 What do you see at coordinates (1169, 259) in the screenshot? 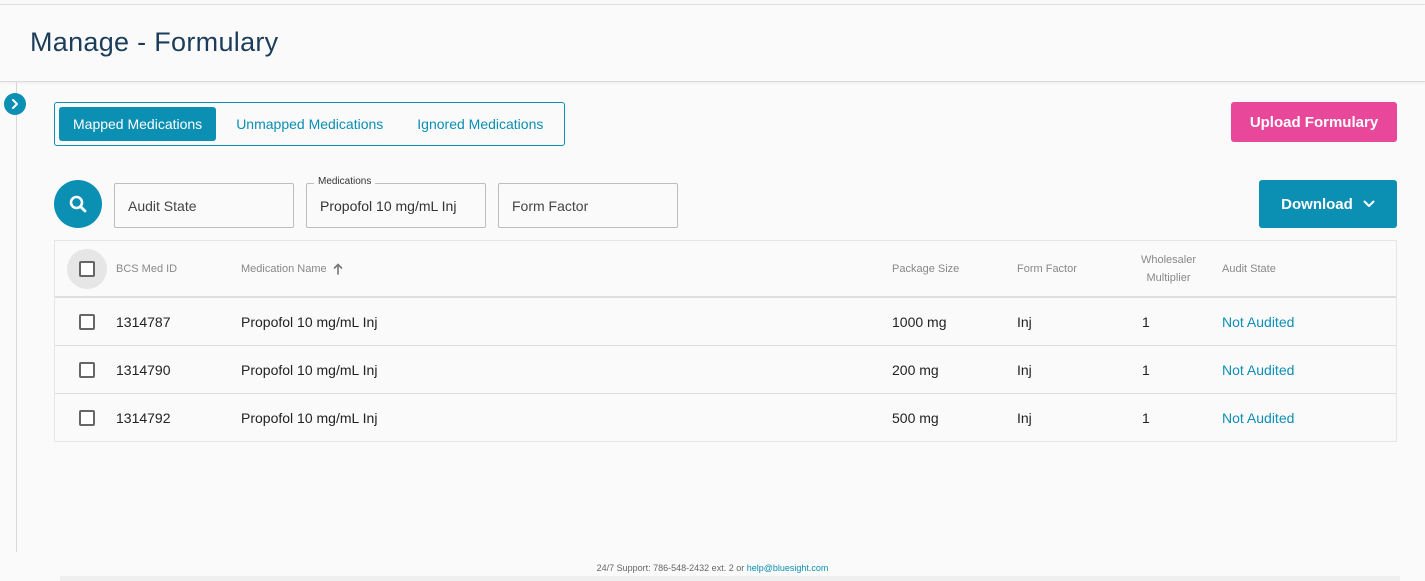
I see `column-header-wholesaler-line1: Wholesaler` at bounding box center [1169, 259].